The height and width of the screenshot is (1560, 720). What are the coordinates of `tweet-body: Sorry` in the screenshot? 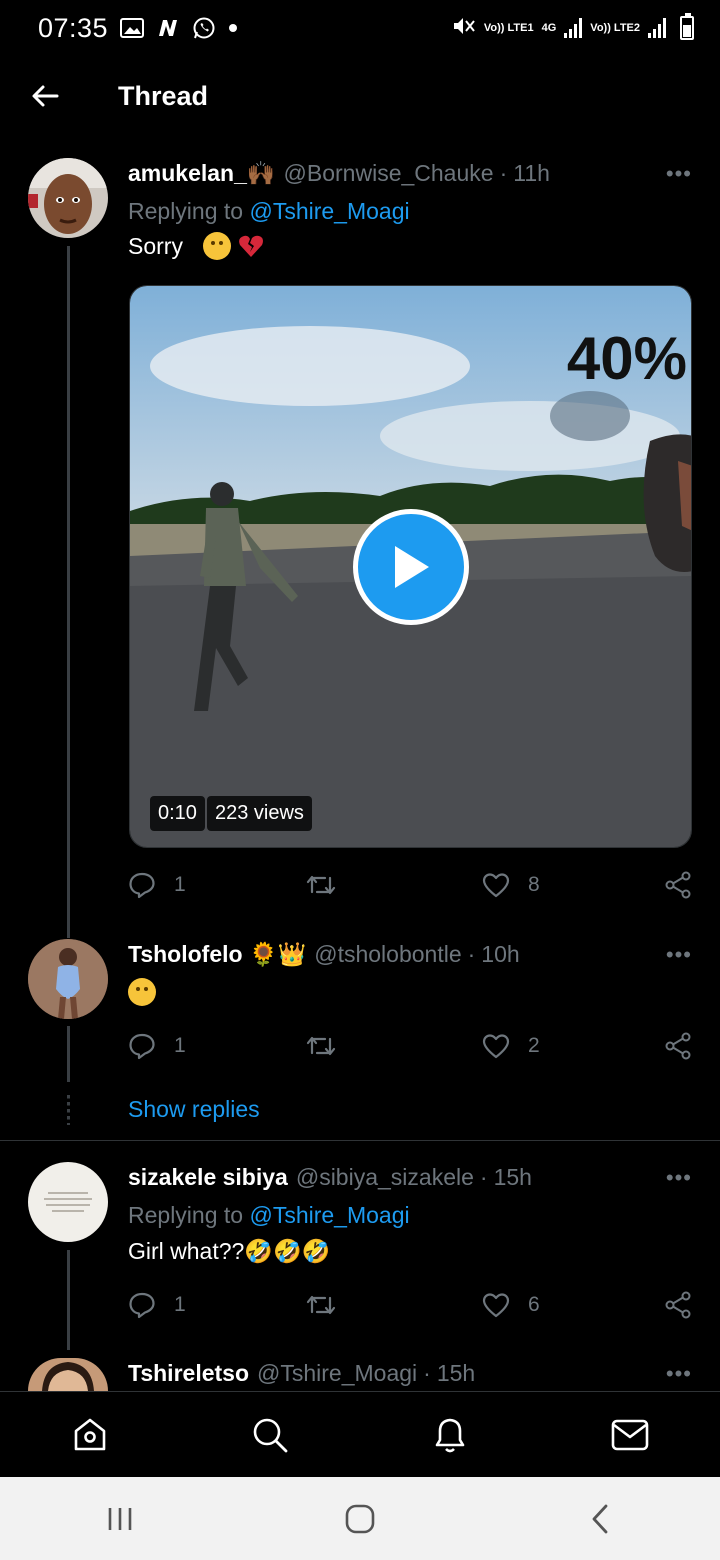 It's located at (155, 245).